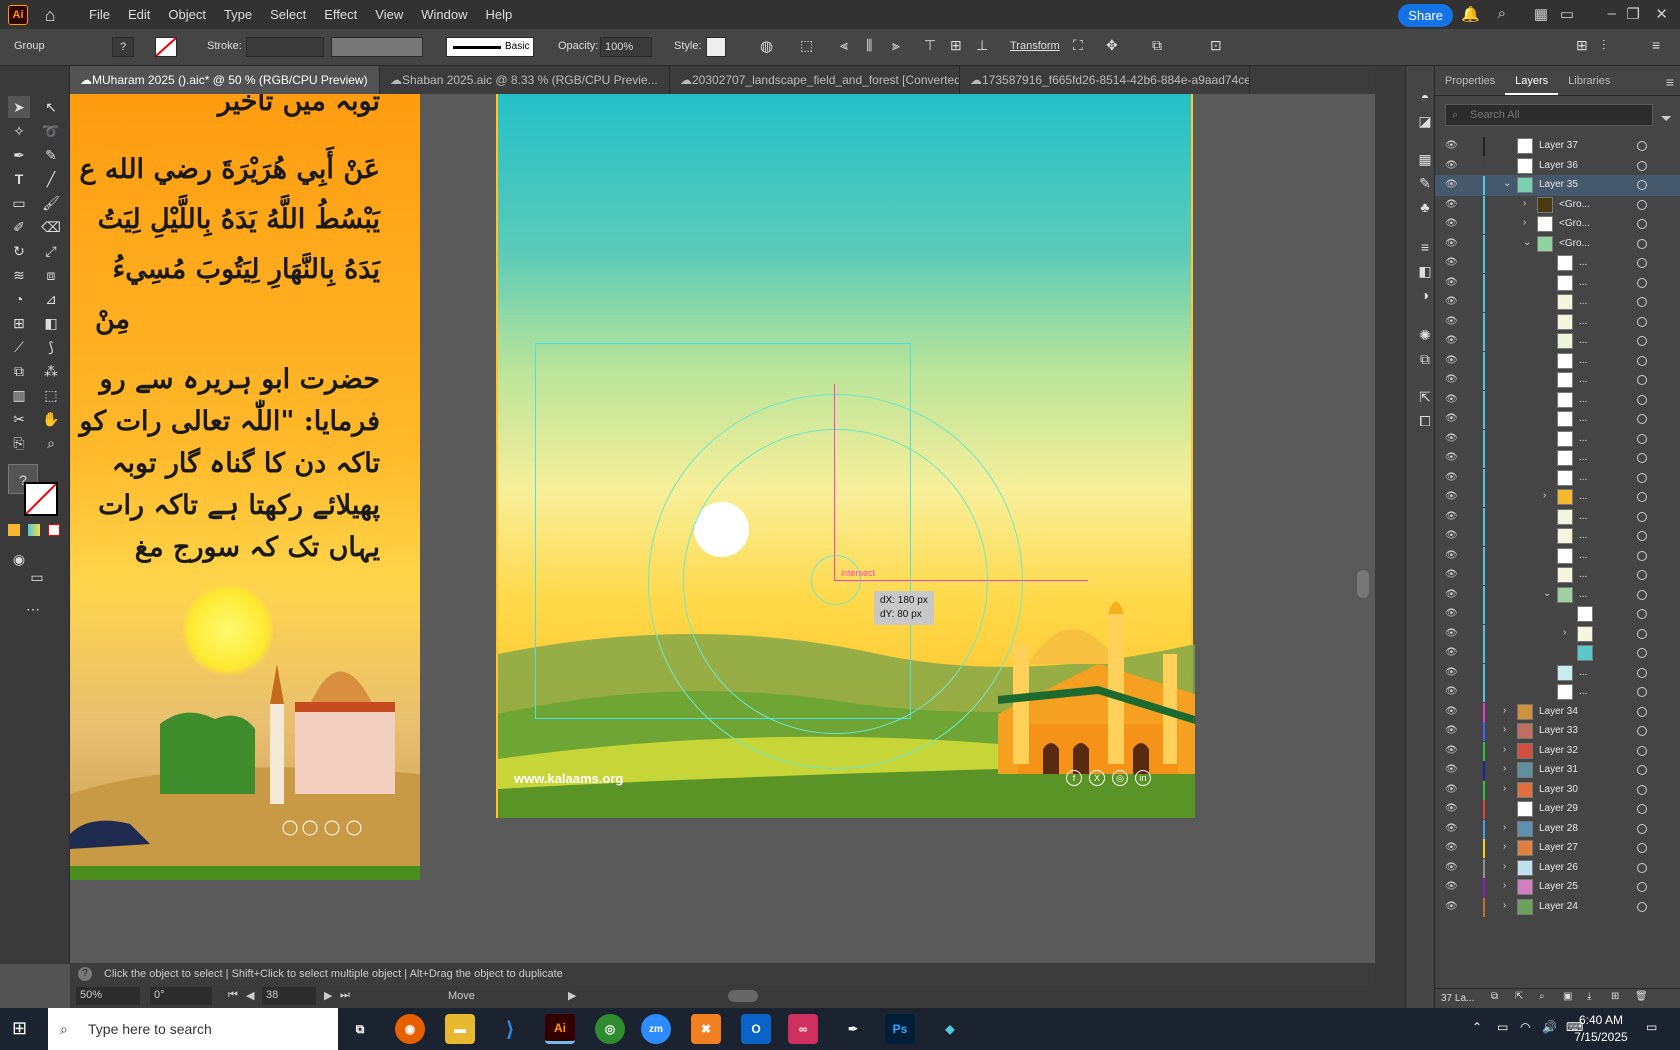 This screenshot has height=1050, width=1680. I want to click on symbol-sprayer-icon: ⁂, so click(51, 371).